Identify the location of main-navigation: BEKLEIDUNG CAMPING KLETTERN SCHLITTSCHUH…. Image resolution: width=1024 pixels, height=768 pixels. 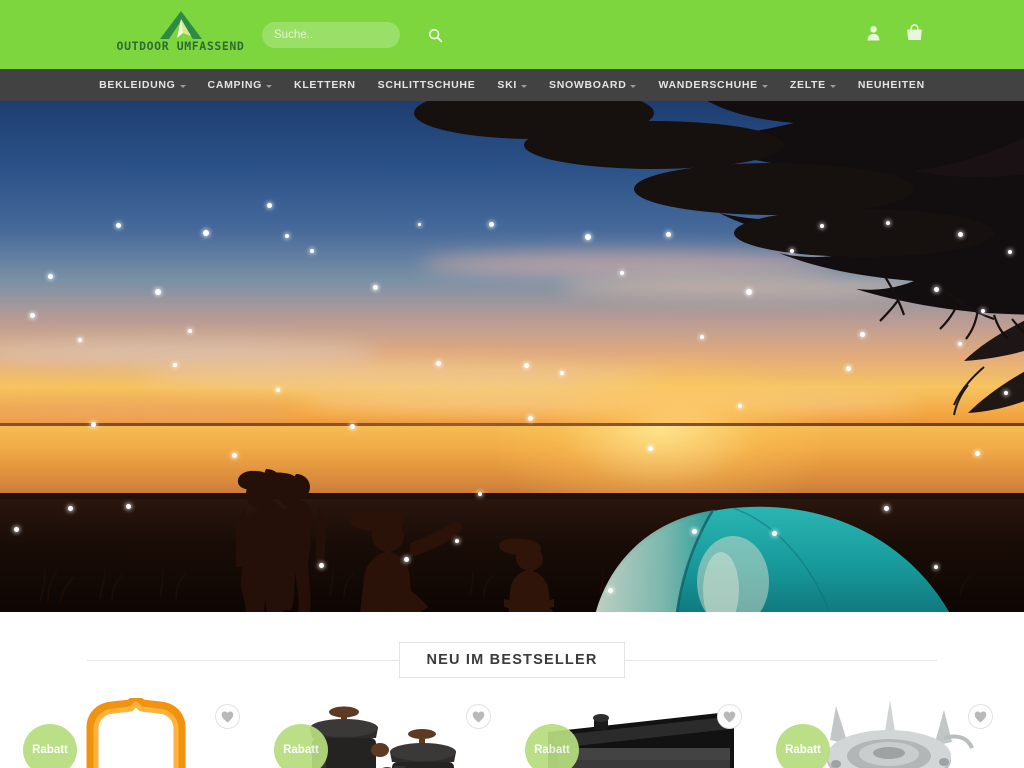
(512, 85).